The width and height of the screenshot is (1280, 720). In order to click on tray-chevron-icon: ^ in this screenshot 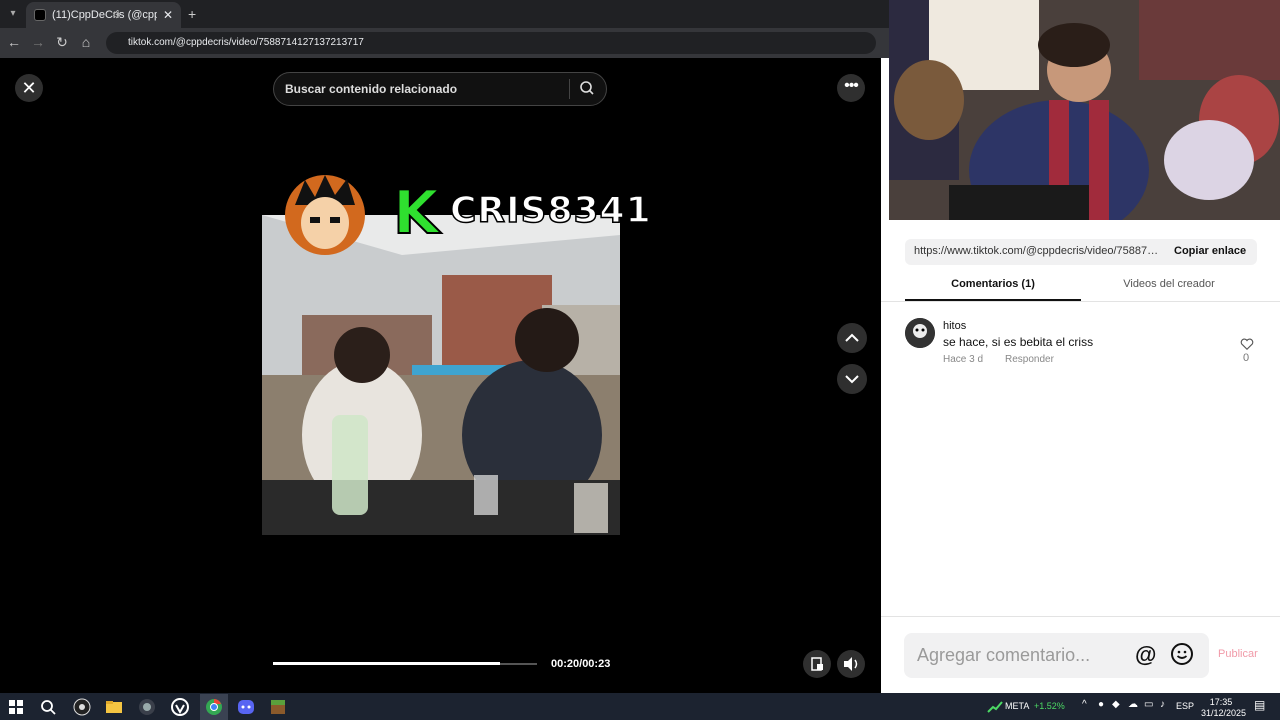, I will do `click(1084, 704)`.